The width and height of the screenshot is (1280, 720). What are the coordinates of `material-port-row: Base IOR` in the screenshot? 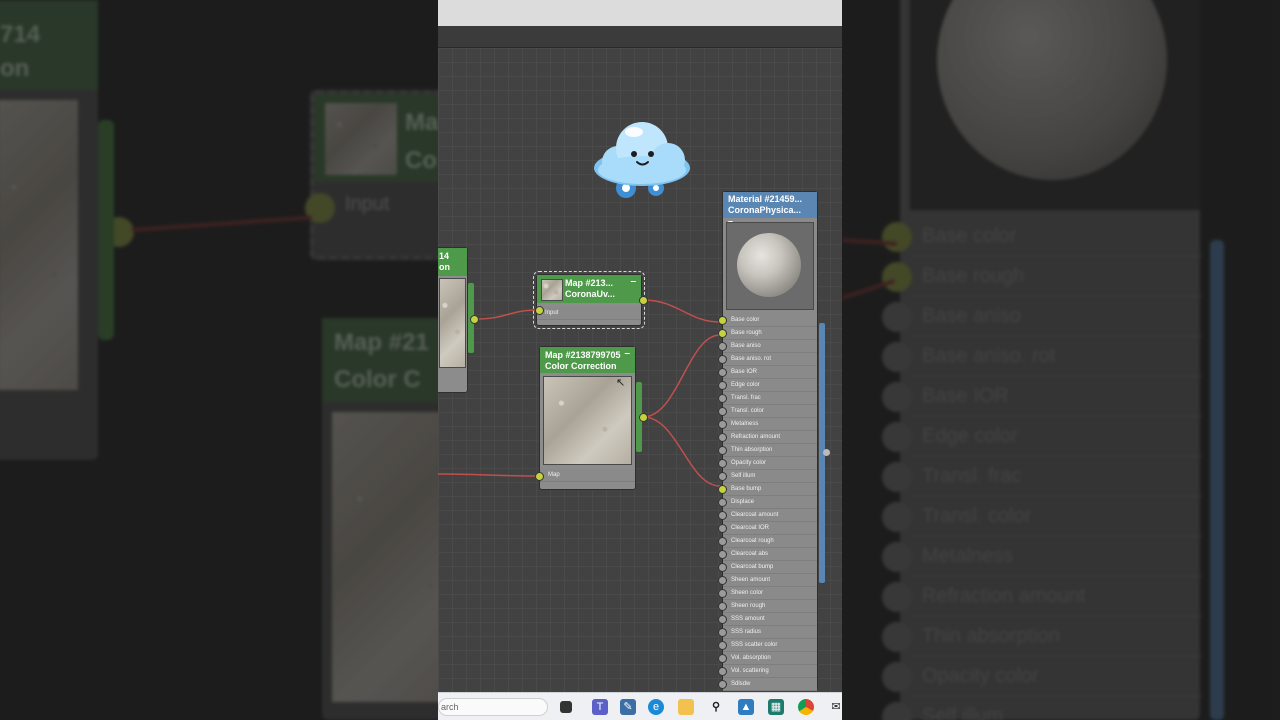 It's located at (767, 372).